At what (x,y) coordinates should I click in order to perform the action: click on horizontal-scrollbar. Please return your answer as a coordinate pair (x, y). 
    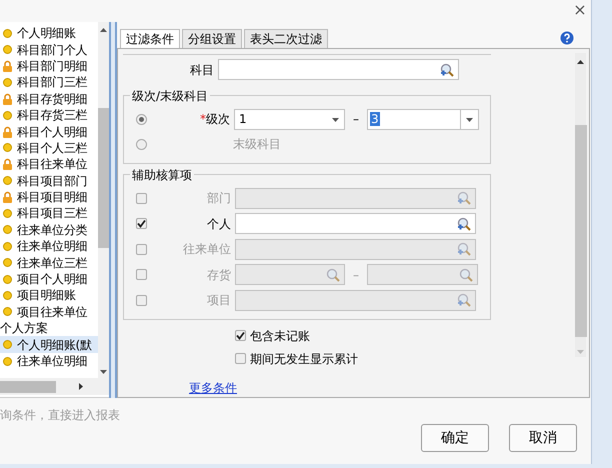
    Looking at the image, I should click on (54, 386).